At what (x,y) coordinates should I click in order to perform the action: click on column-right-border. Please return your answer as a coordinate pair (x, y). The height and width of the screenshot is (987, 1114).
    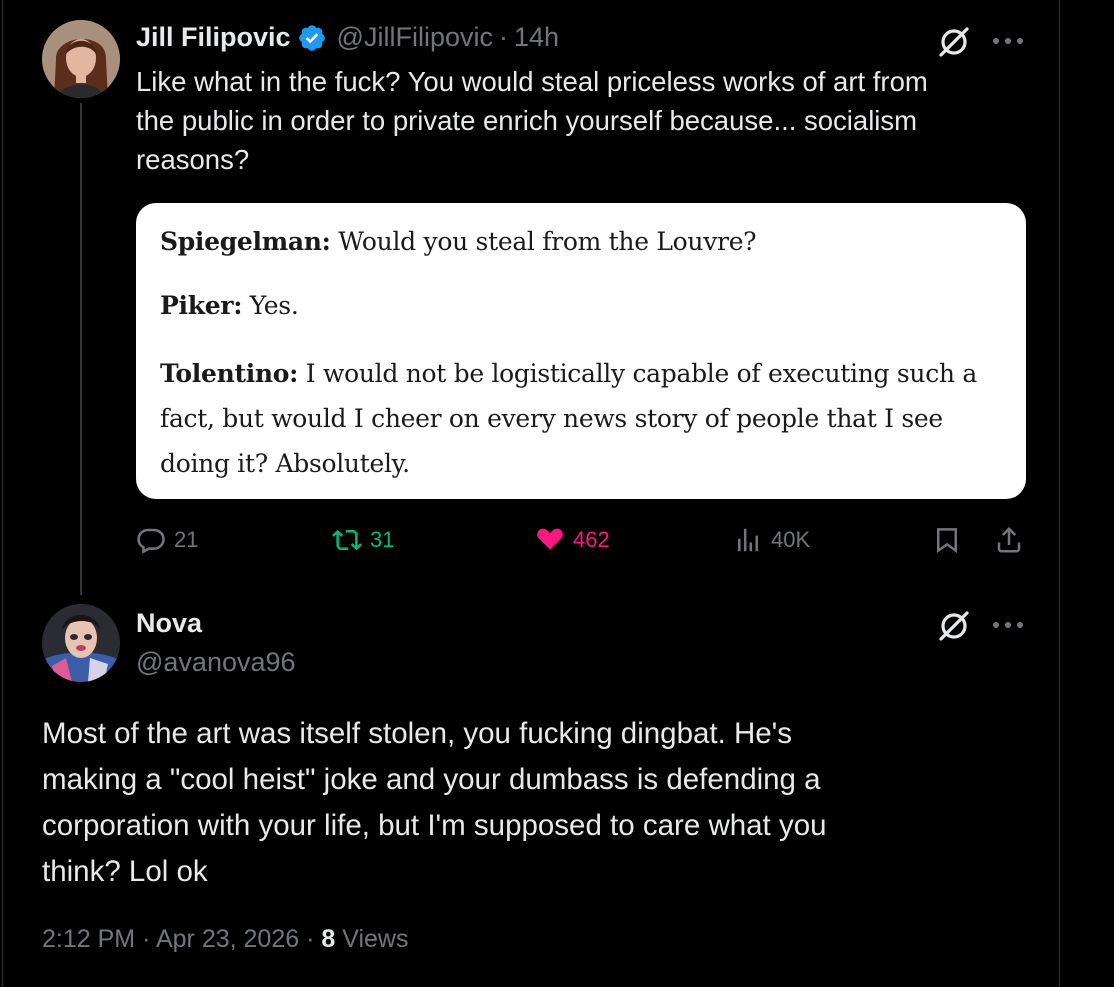
    Looking at the image, I should click on (1059, 493).